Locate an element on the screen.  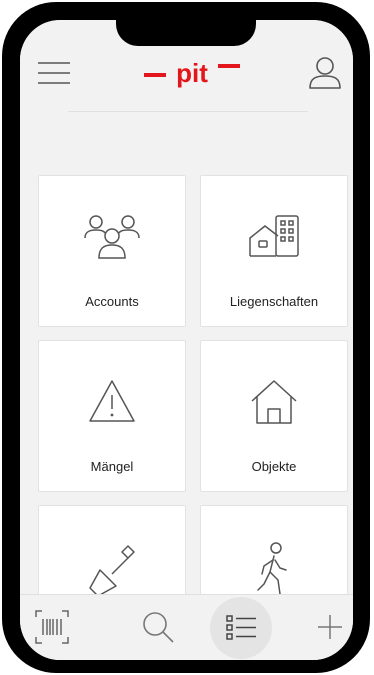
hamburger-menu-icon is located at coordinates (54, 73).